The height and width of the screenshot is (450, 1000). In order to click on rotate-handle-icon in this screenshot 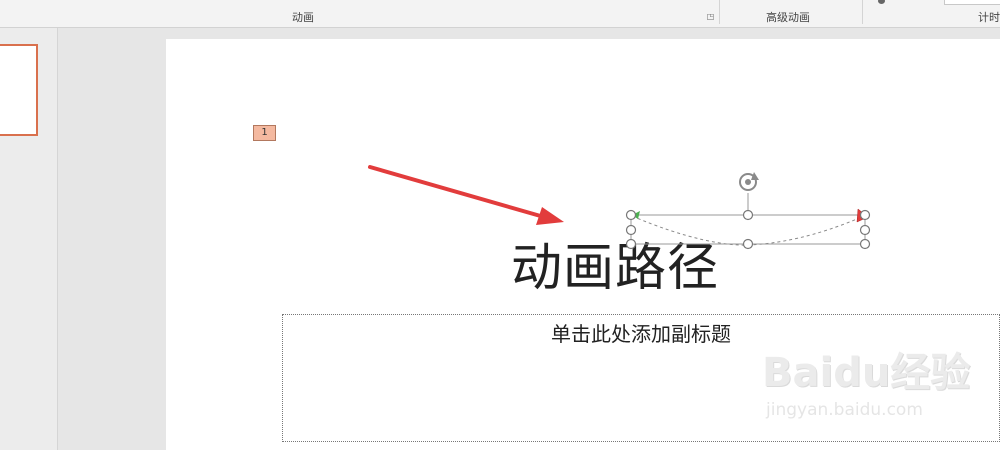, I will do `click(749, 181)`.